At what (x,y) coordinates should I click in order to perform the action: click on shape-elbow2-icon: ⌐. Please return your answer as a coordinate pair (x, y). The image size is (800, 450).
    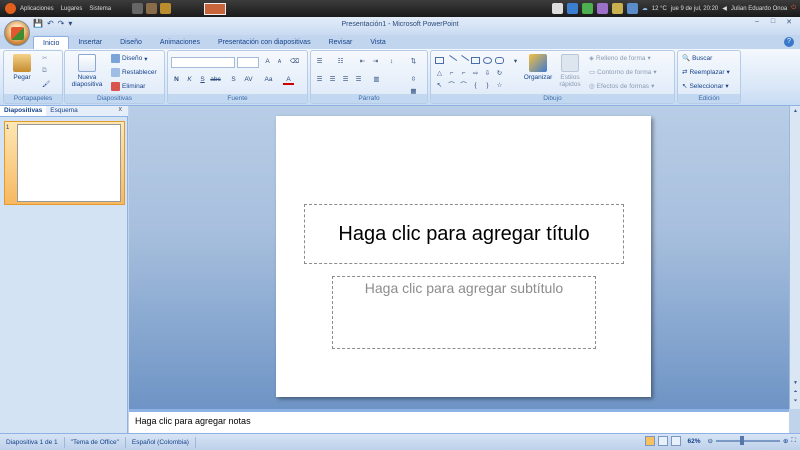
    Looking at the image, I should click on (463, 74).